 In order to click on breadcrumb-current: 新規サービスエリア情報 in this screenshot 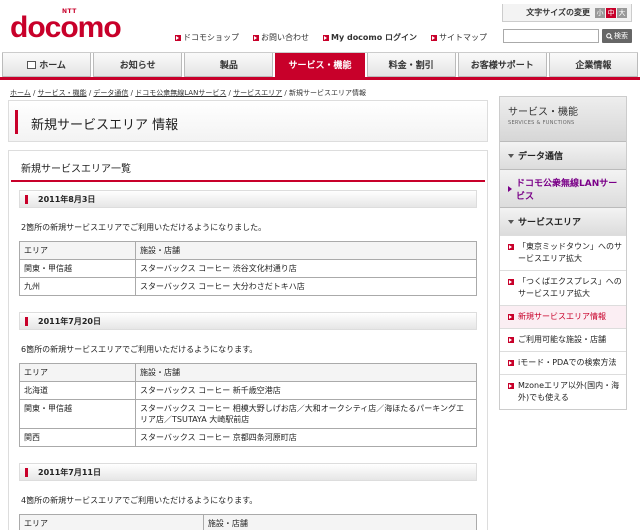, I will do `click(327, 93)`.